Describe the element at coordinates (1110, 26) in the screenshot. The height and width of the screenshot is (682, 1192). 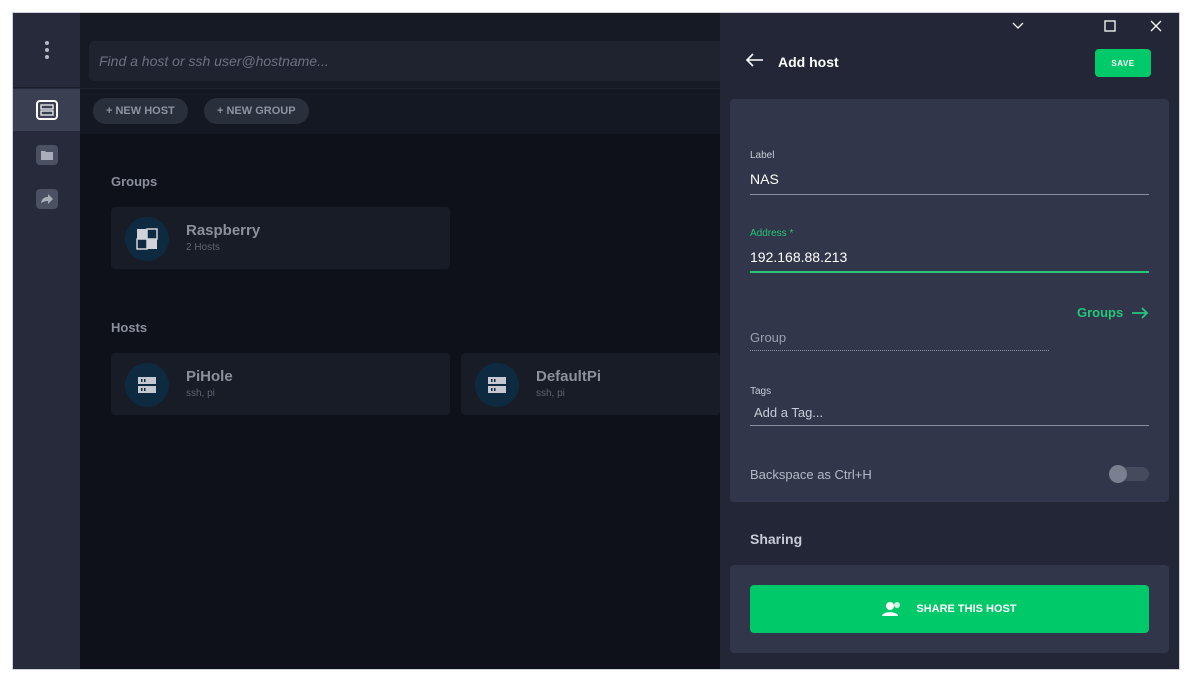
I see `maximize-icon` at that location.